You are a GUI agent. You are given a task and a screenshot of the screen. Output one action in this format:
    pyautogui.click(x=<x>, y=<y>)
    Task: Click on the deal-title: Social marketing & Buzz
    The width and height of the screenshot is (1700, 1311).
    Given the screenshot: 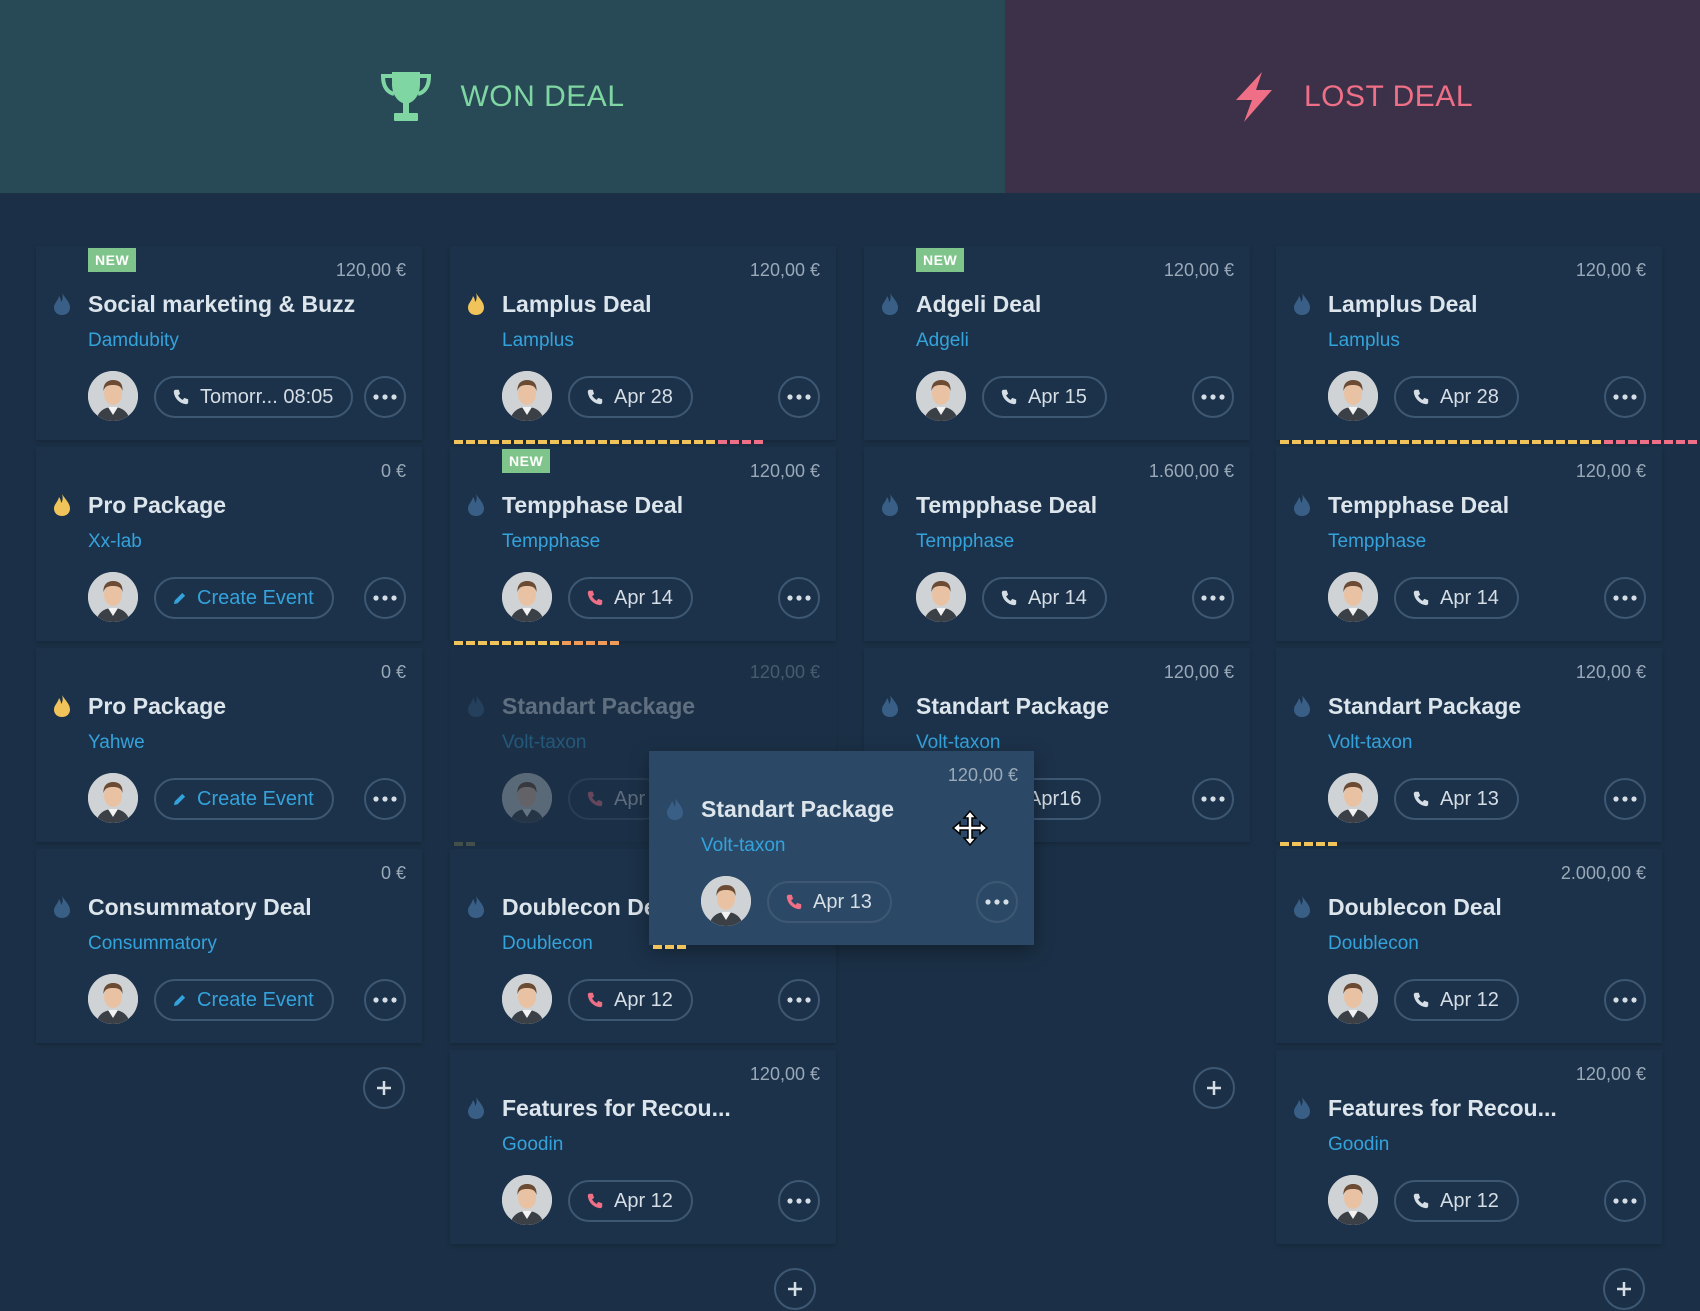 What is the action you would take?
    pyautogui.click(x=221, y=304)
    